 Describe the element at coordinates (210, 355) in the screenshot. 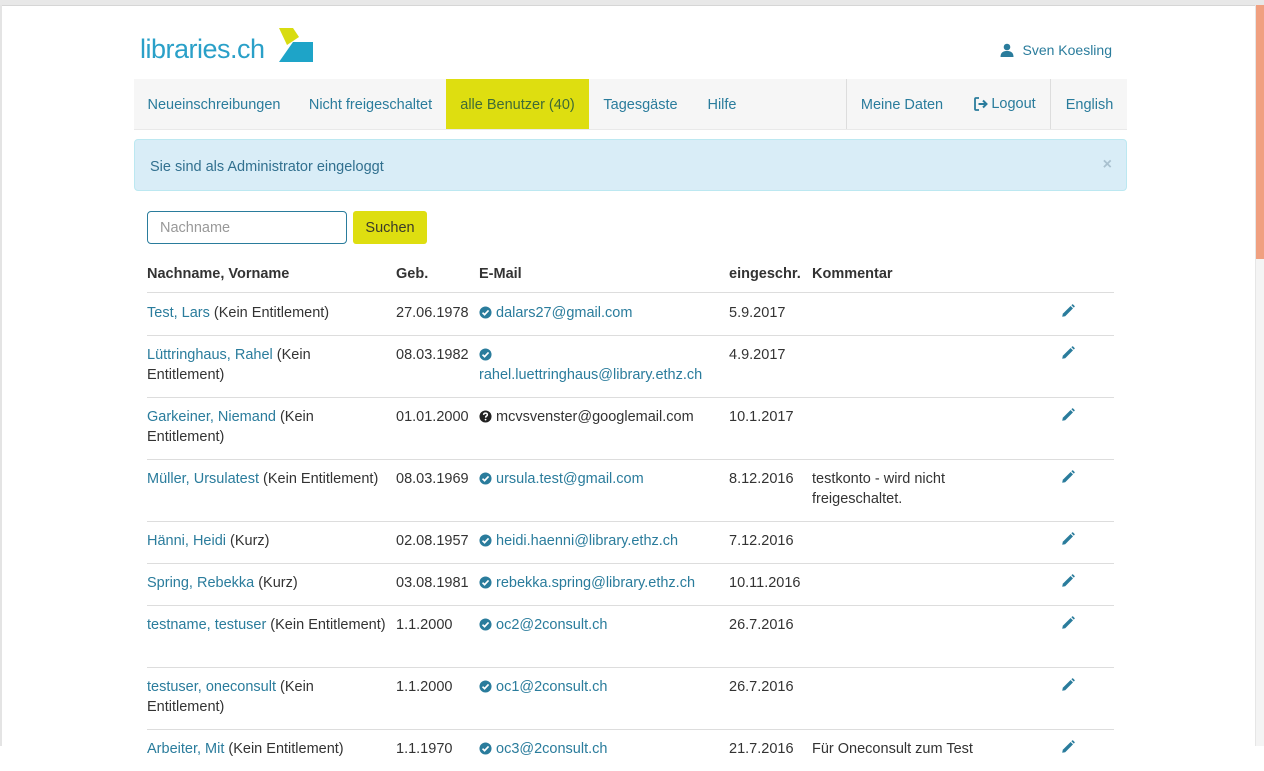

I see `user-name-link: Lüttringhaus, Rahel` at that location.